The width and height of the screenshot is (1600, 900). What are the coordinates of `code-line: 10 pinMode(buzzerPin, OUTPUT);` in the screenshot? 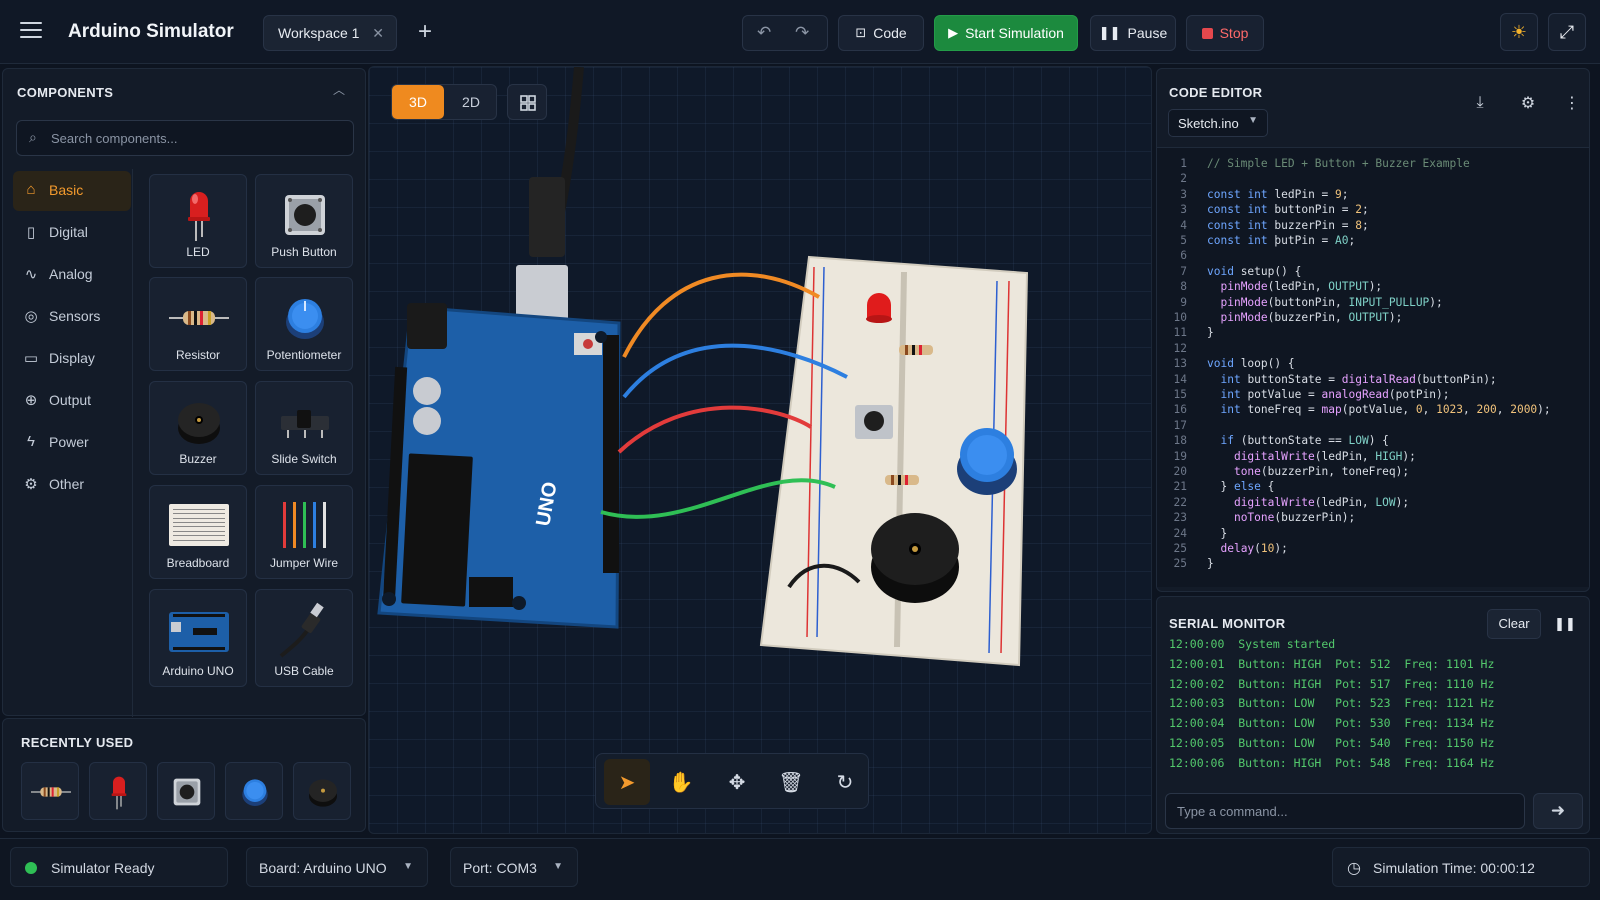 It's located at (1373, 317).